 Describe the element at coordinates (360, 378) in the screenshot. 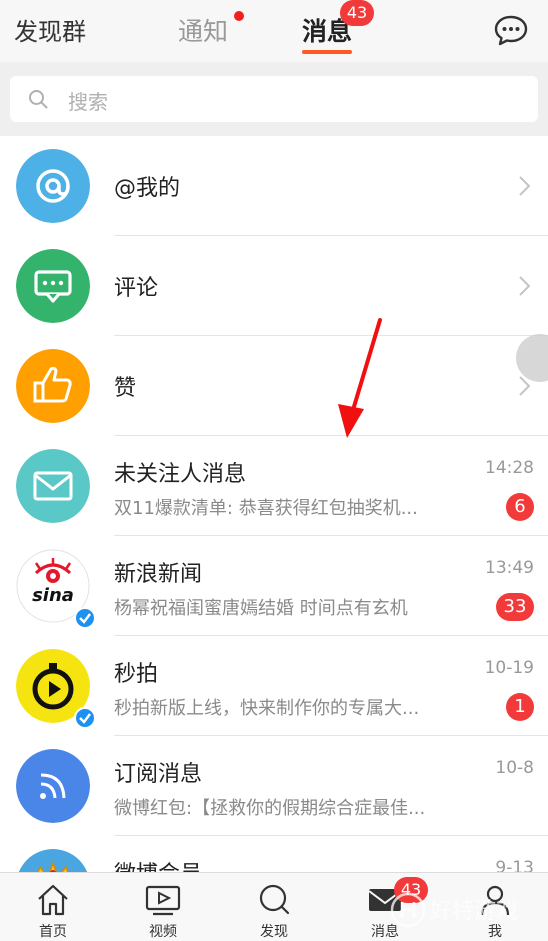

I see `red-arrow-annotation` at that location.